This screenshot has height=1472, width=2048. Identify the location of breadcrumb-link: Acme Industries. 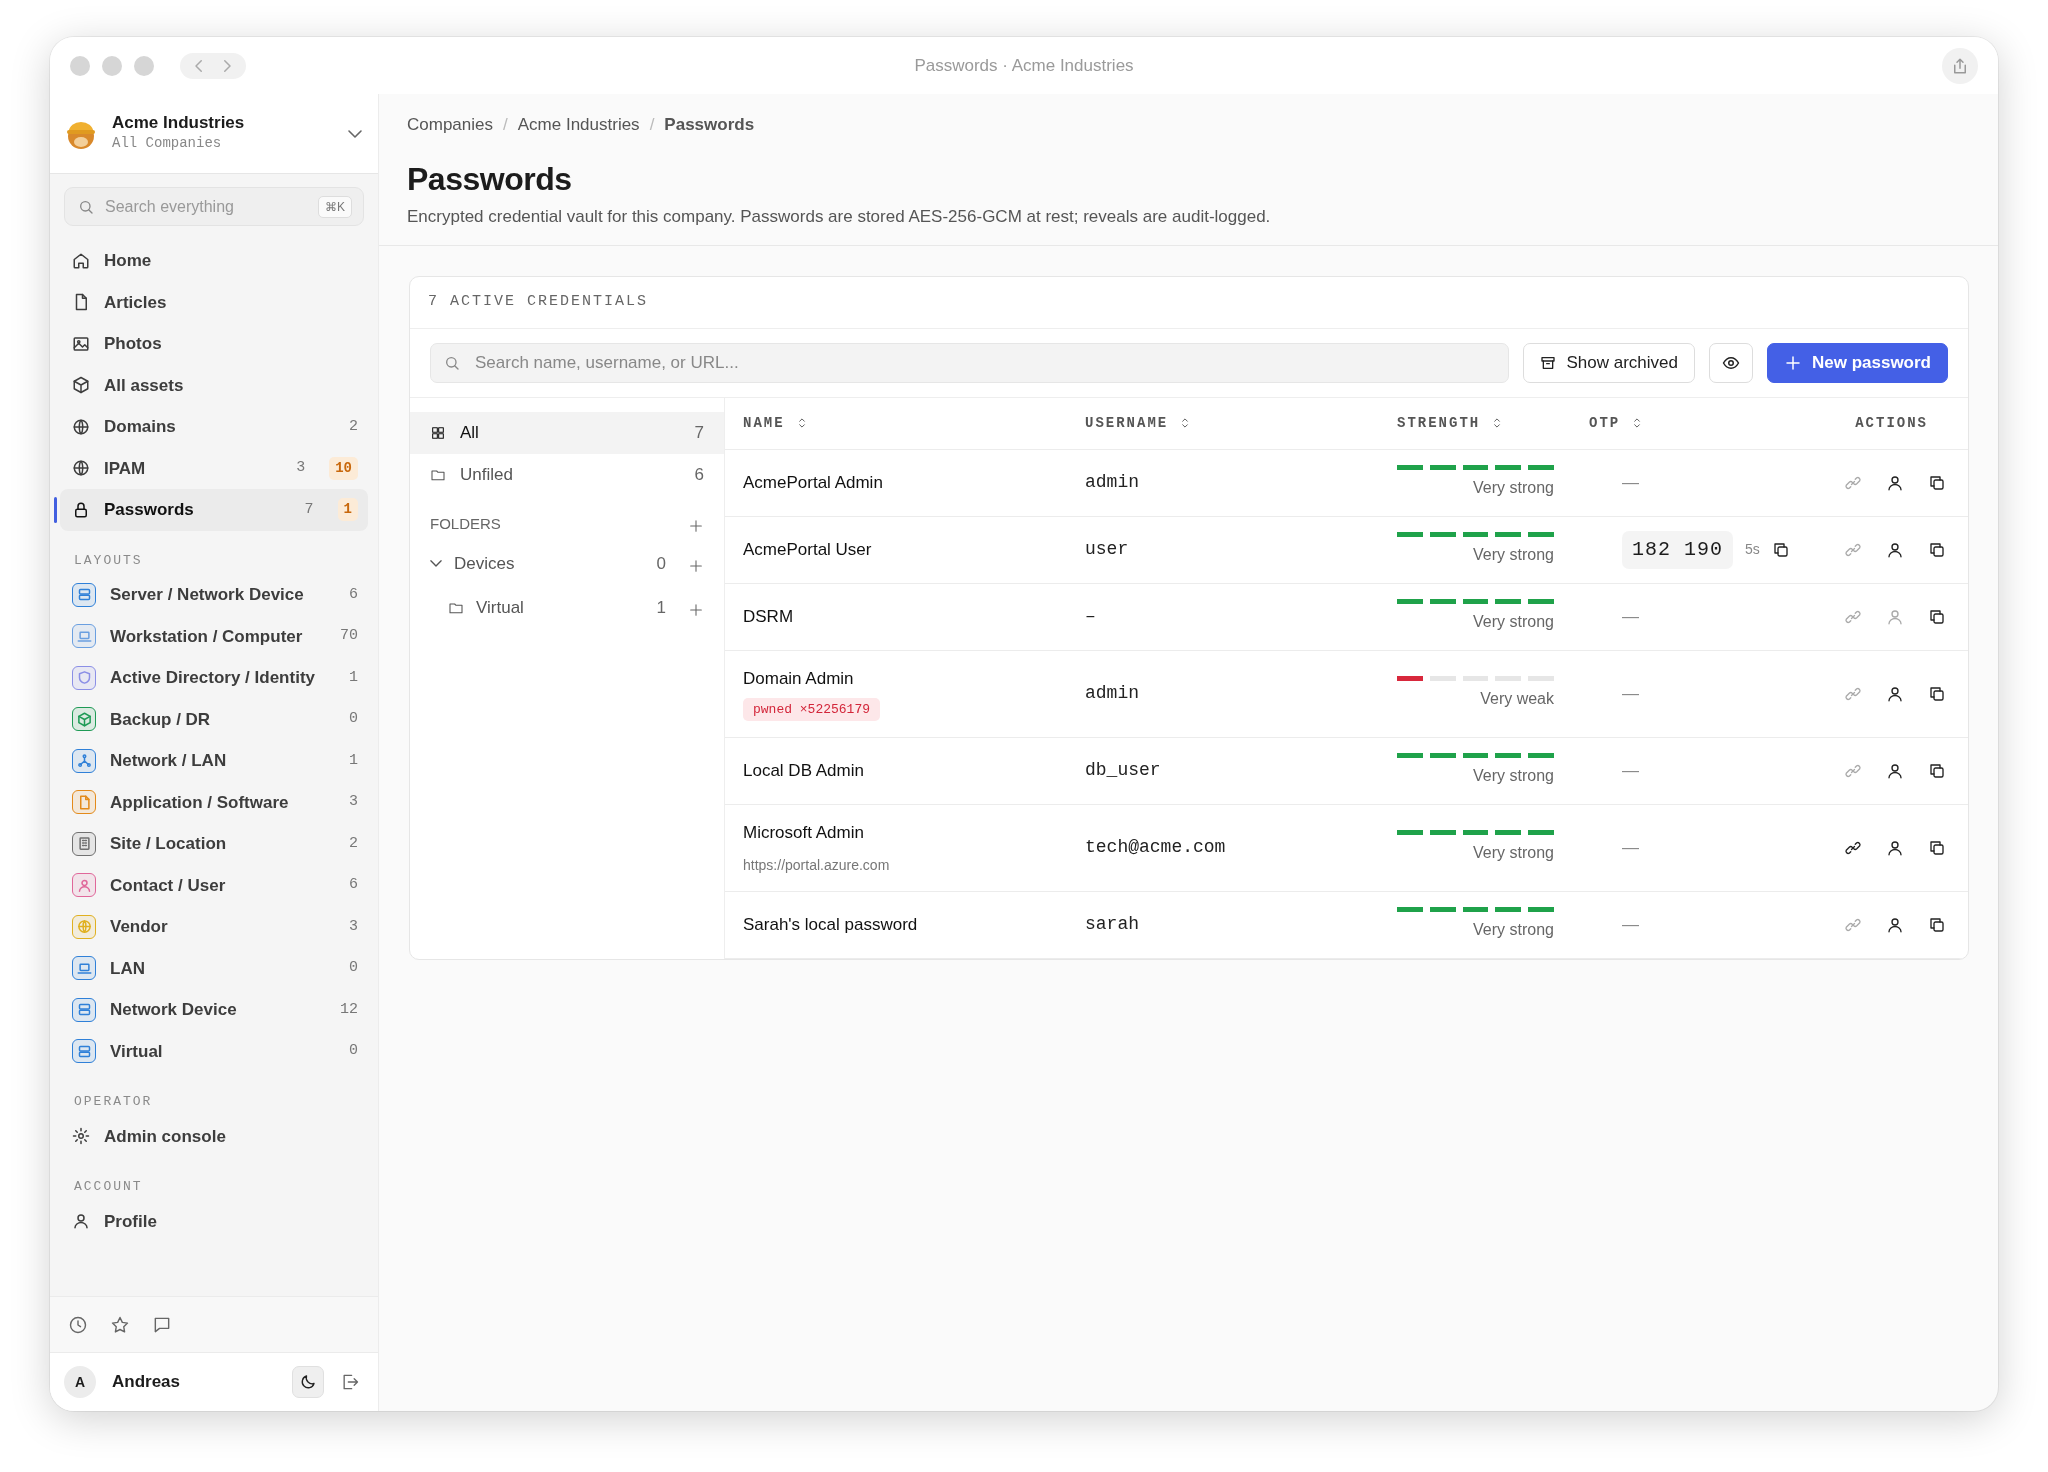
(578, 125).